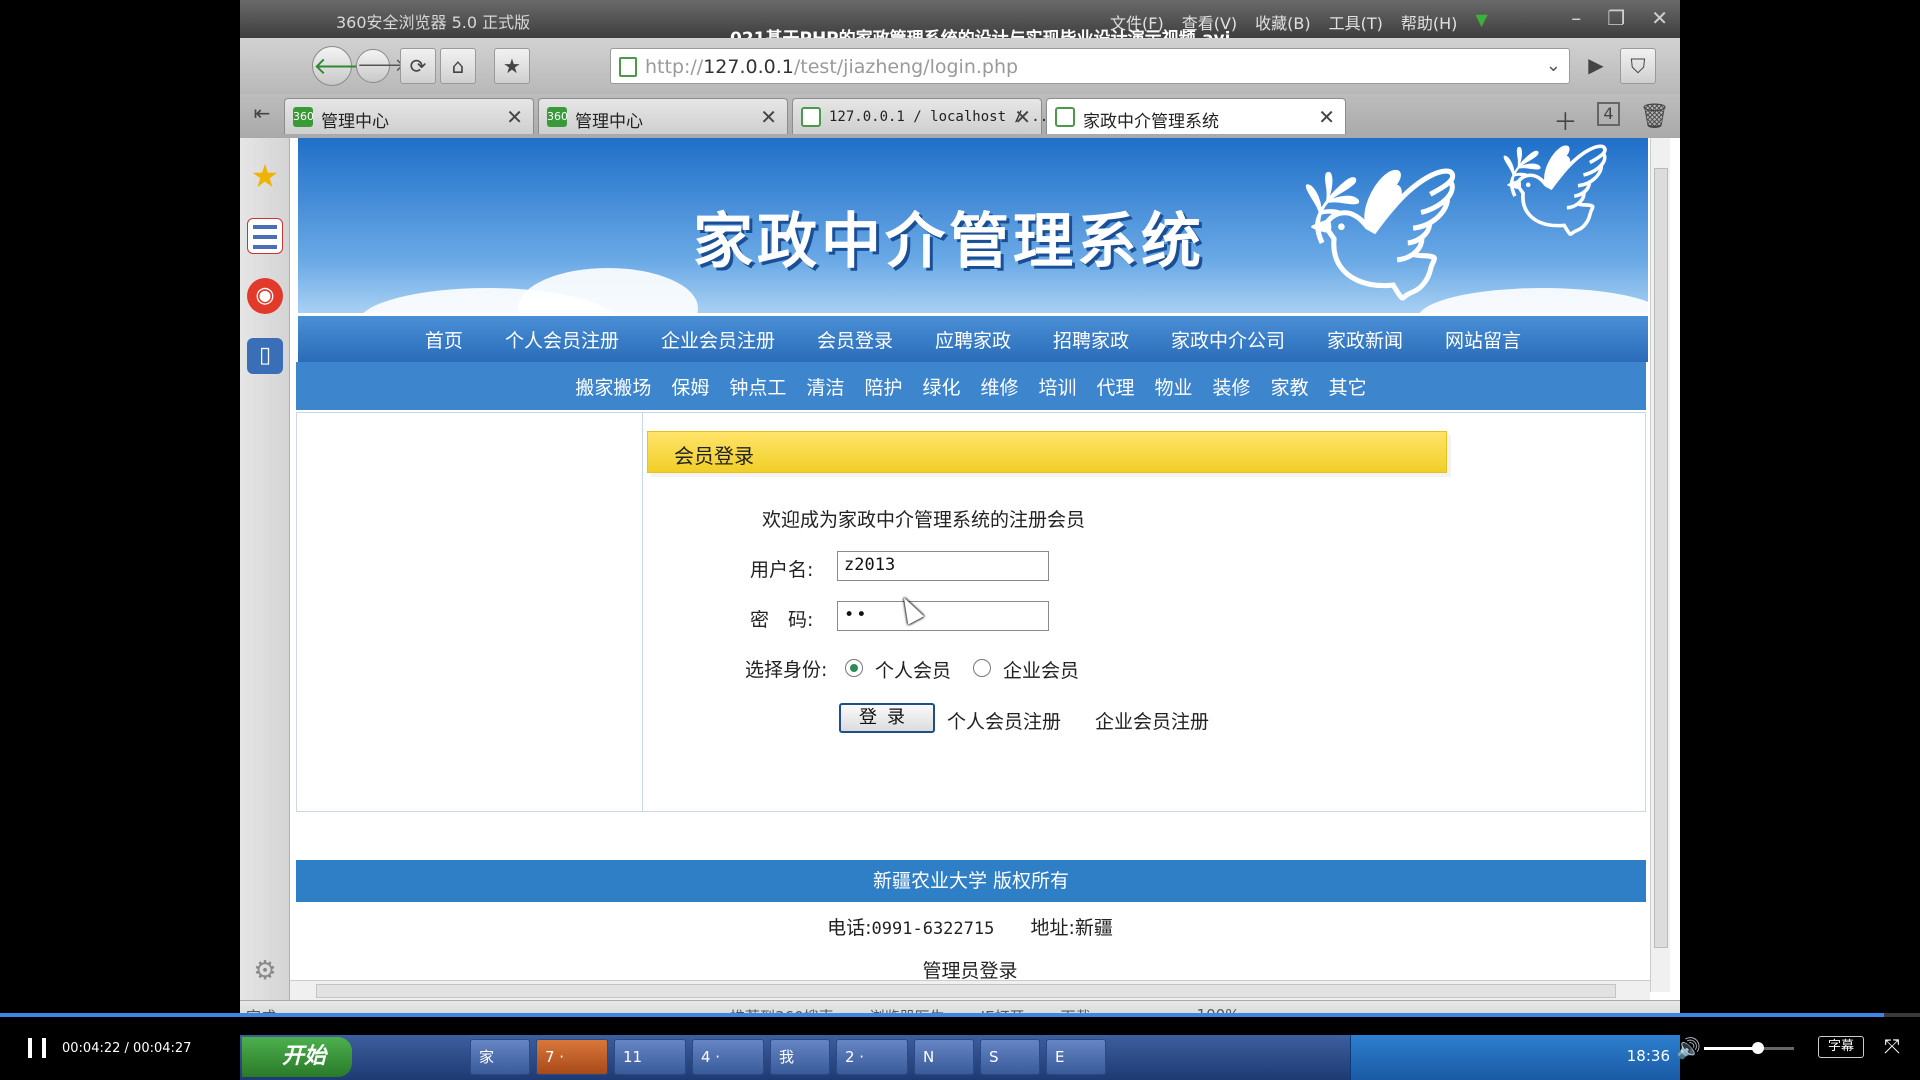  What do you see at coordinates (1152, 720) in the screenshot?
I see `company-register-link: 企业会员注册` at bounding box center [1152, 720].